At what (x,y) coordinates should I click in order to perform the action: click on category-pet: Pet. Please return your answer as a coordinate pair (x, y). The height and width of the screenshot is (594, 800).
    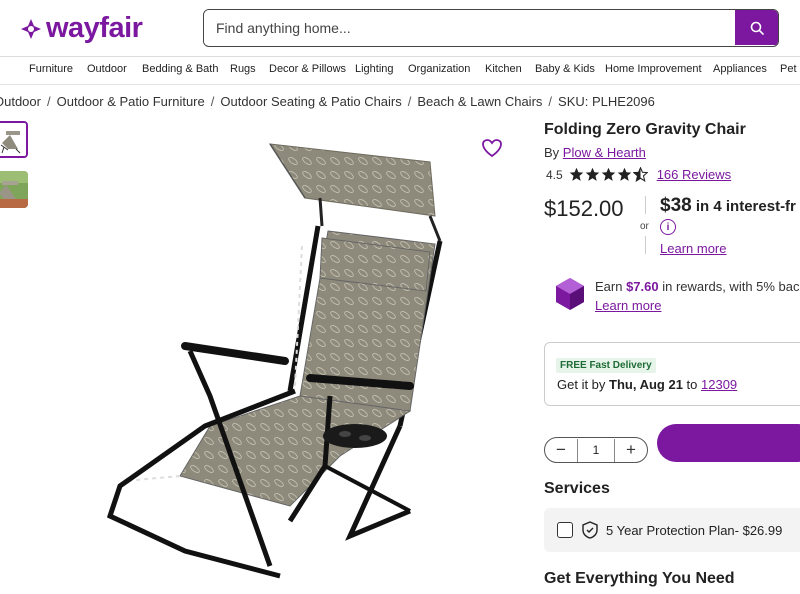
    Looking at the image, I should click on (788, 69).